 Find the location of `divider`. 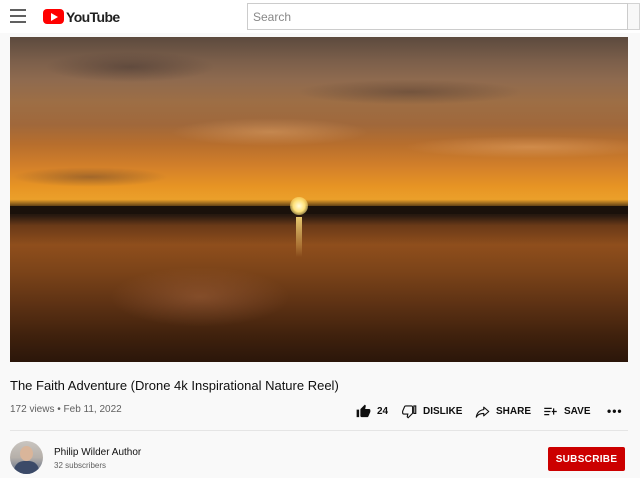

divider is located at coordinates (319, 430).